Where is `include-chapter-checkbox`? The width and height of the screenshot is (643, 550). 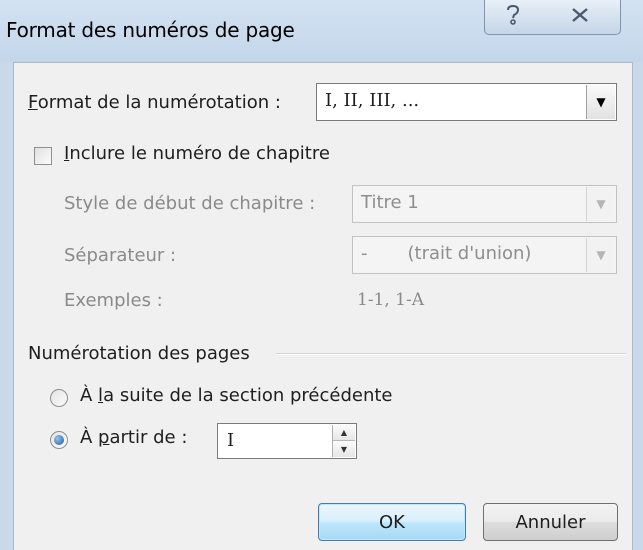 include-chapter-checkbox is located at coordinates (43, 156).